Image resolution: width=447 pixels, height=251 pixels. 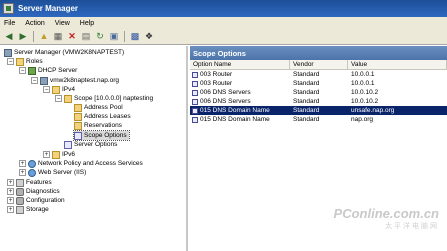 What do you see at coordinates (34, 61) in the screenshot?
I see `tree-item-label: Roles` at bounding box center [34, 61].